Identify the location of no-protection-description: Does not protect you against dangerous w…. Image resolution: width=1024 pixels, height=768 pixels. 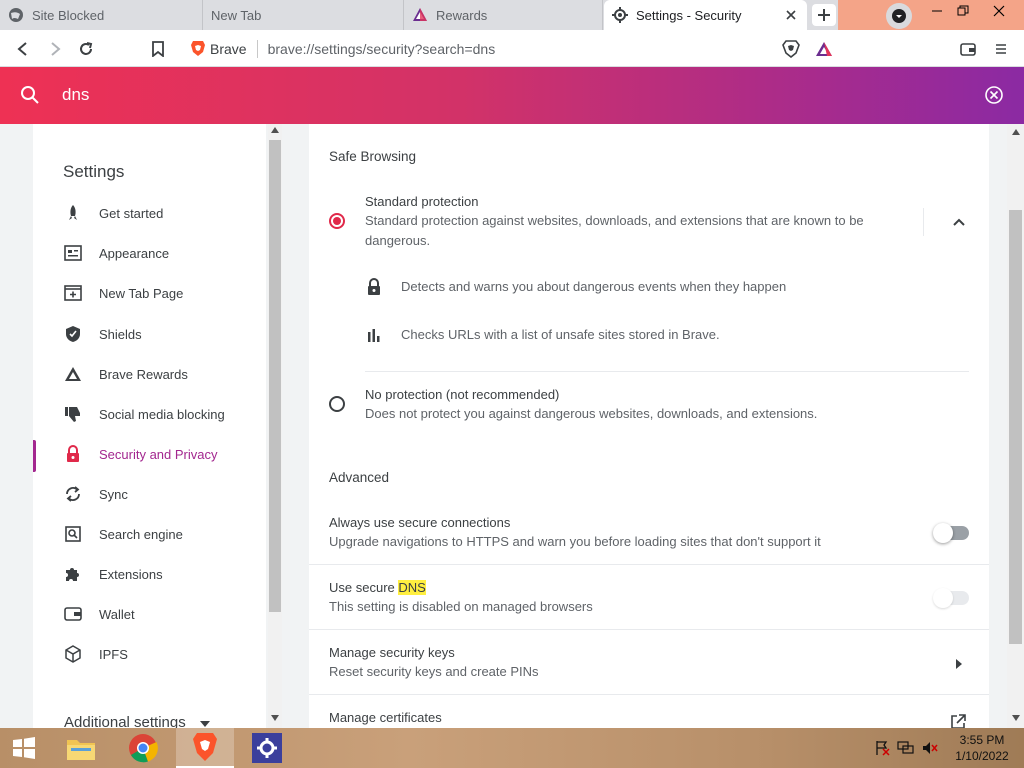
(591, 413).